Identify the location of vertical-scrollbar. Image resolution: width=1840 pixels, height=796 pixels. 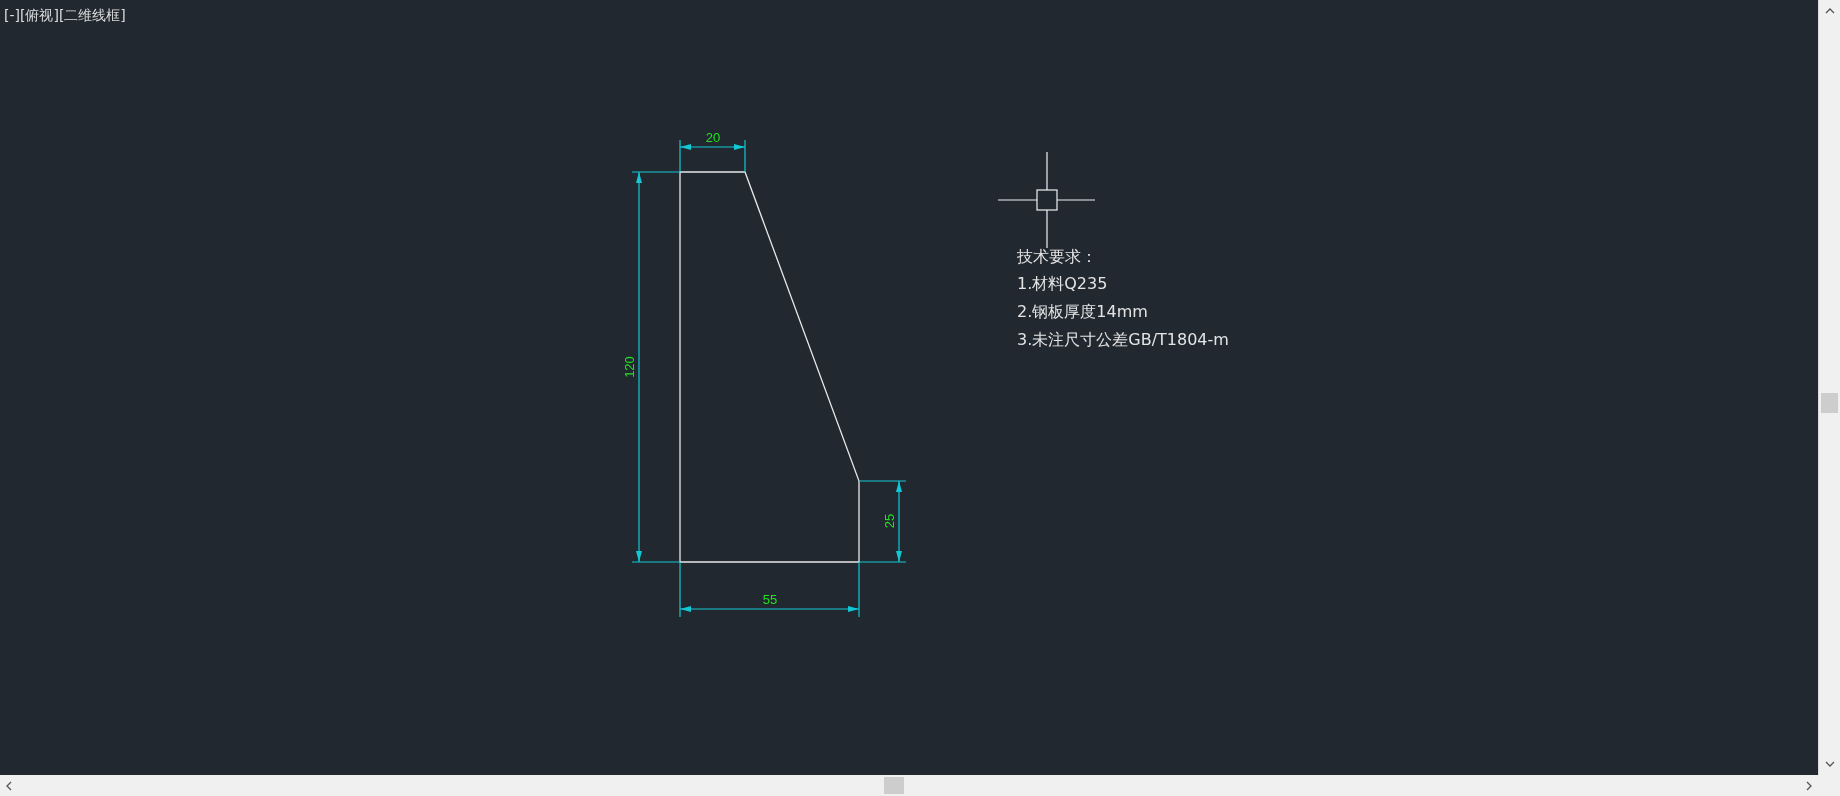
(1829, 387).